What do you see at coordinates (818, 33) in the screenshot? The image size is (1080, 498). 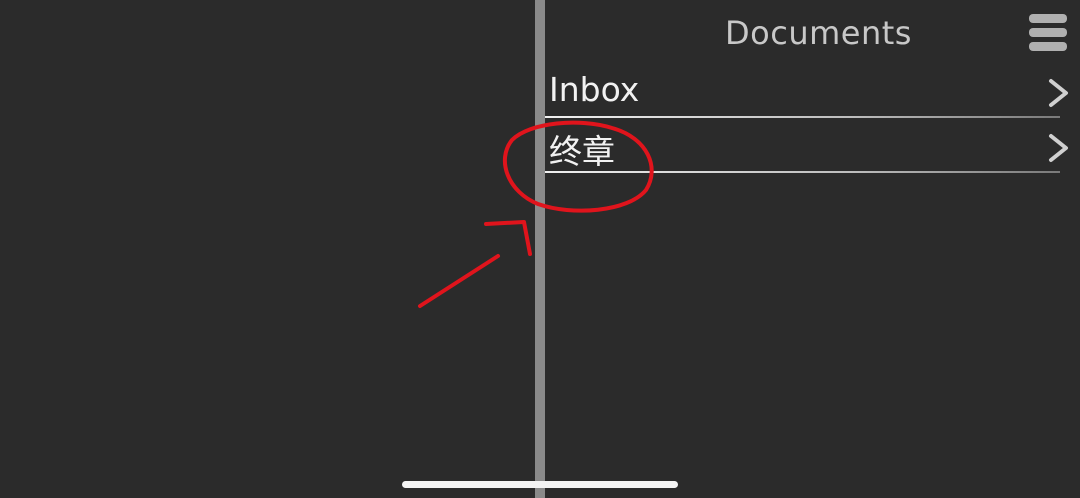 I see `page-title: Documents` at bounding box center [818, 33].